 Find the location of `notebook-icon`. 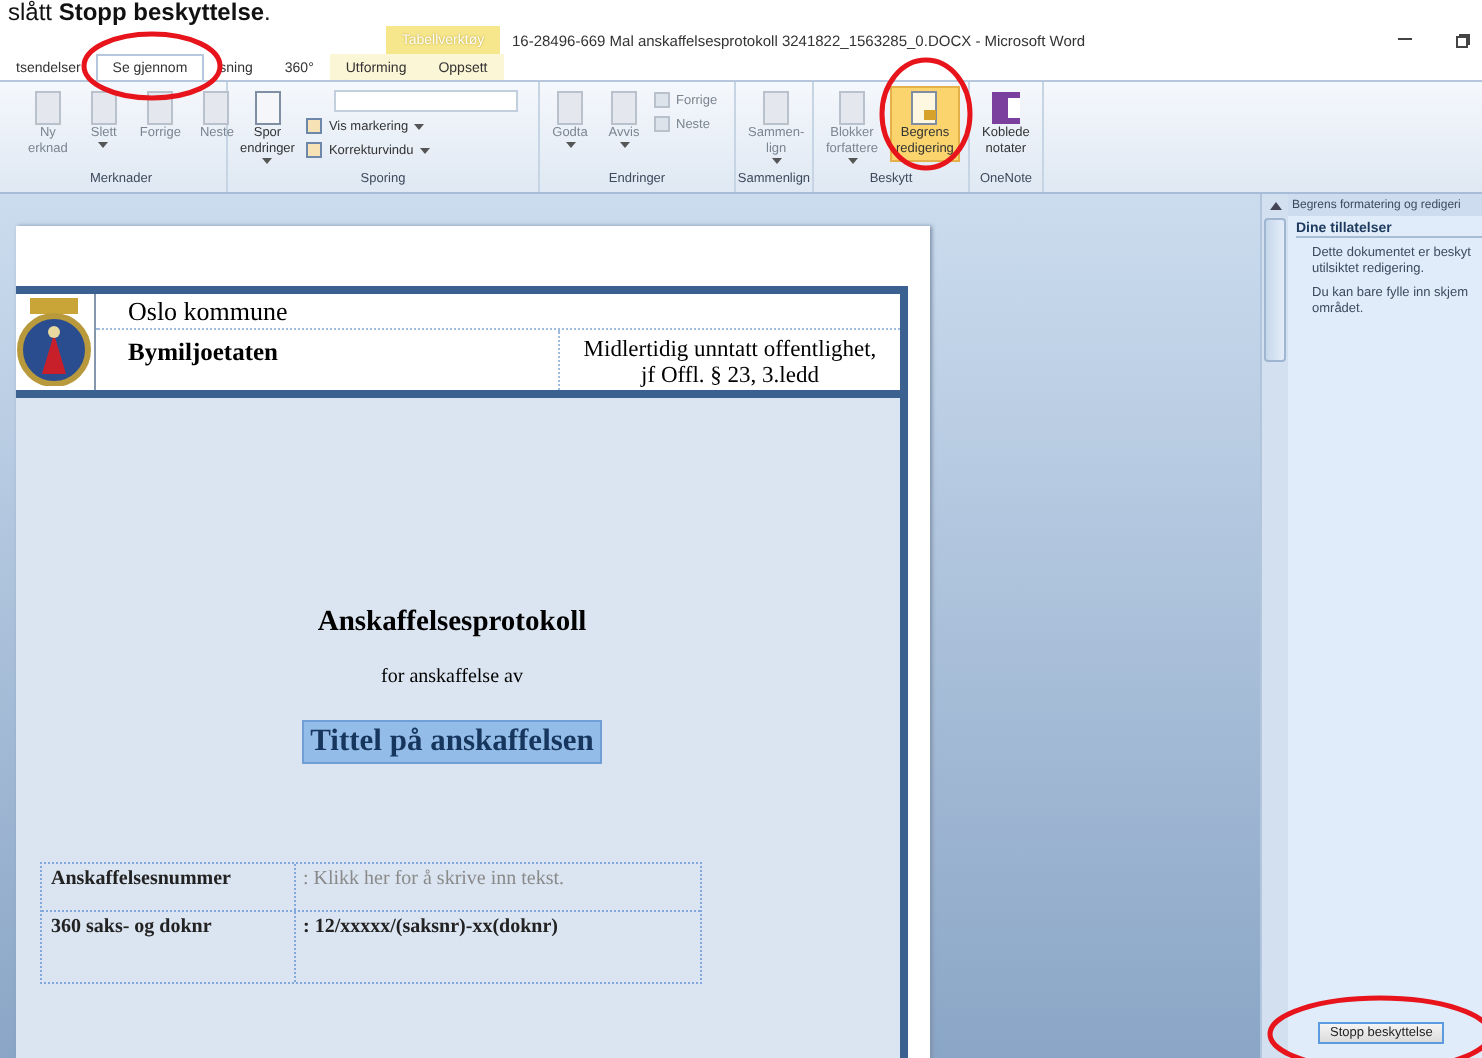

notebook-icon is located at coordinates (1005, 108).